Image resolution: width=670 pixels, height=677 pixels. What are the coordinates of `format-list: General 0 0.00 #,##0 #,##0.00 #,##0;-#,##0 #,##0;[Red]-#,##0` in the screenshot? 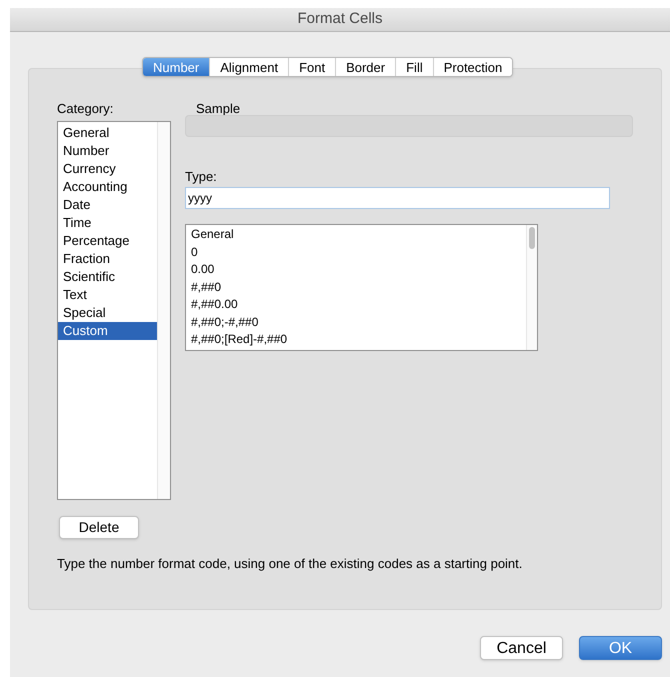 It's located at (361, 287).